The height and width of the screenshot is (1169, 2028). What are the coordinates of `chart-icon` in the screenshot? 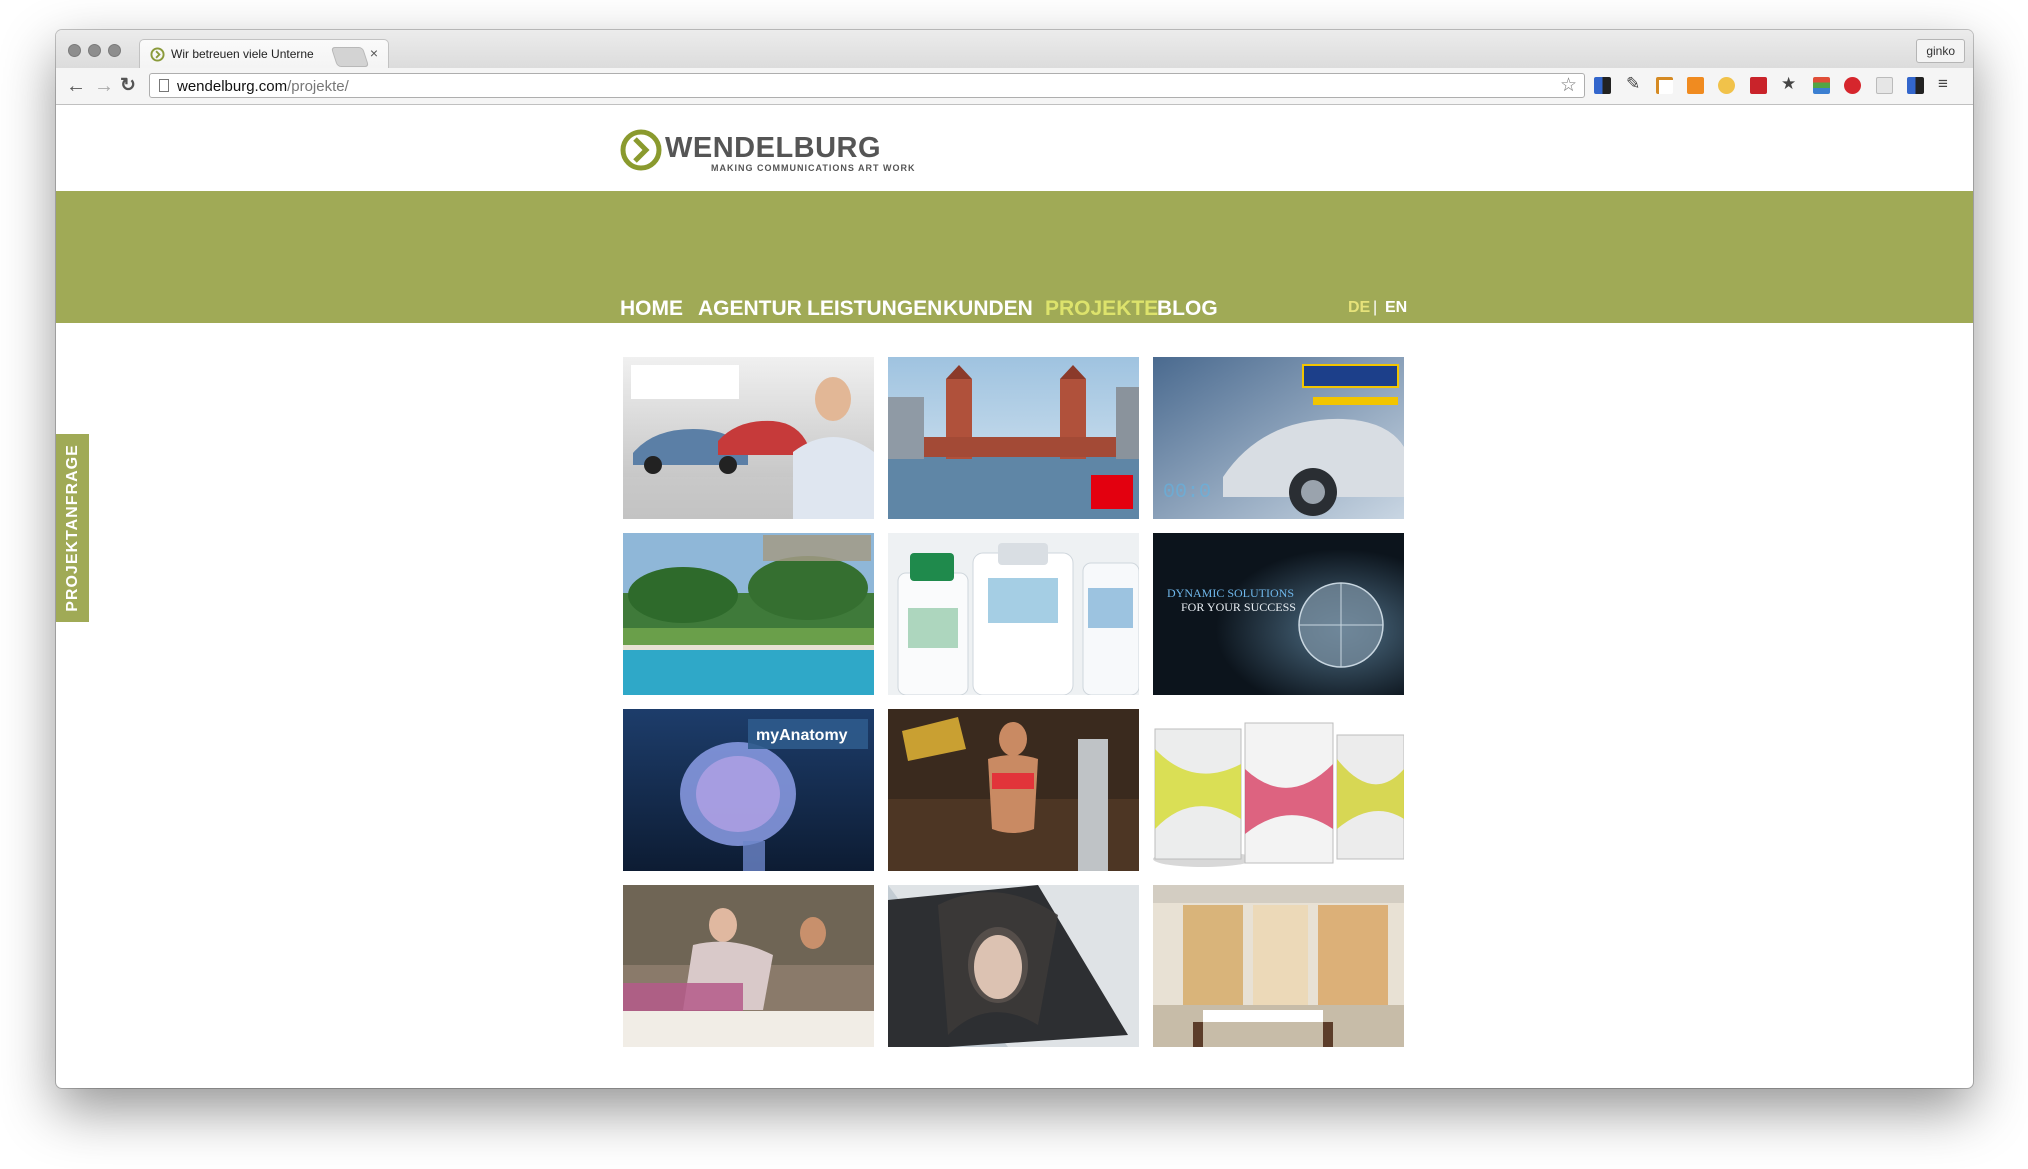 It's located at (1695, 85).